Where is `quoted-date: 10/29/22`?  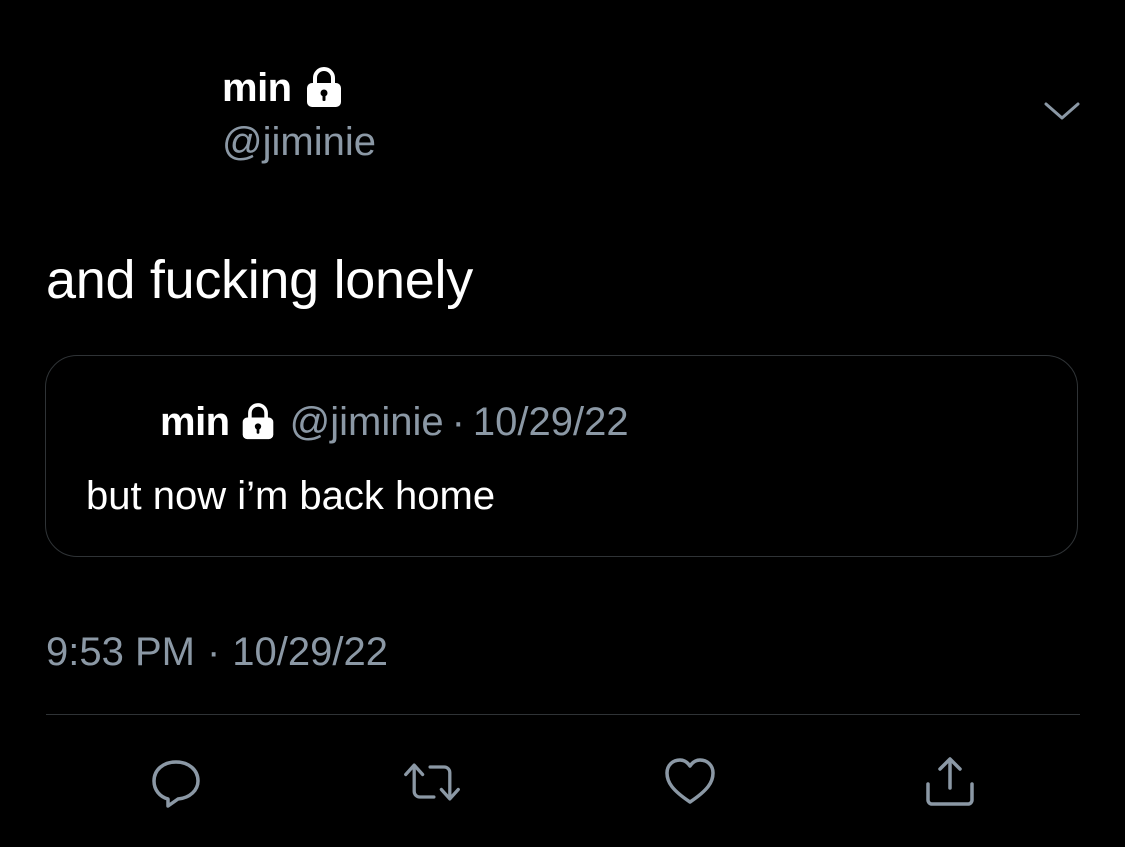
quoted-date: 10/29/22 is located at coordinates (550, 422).